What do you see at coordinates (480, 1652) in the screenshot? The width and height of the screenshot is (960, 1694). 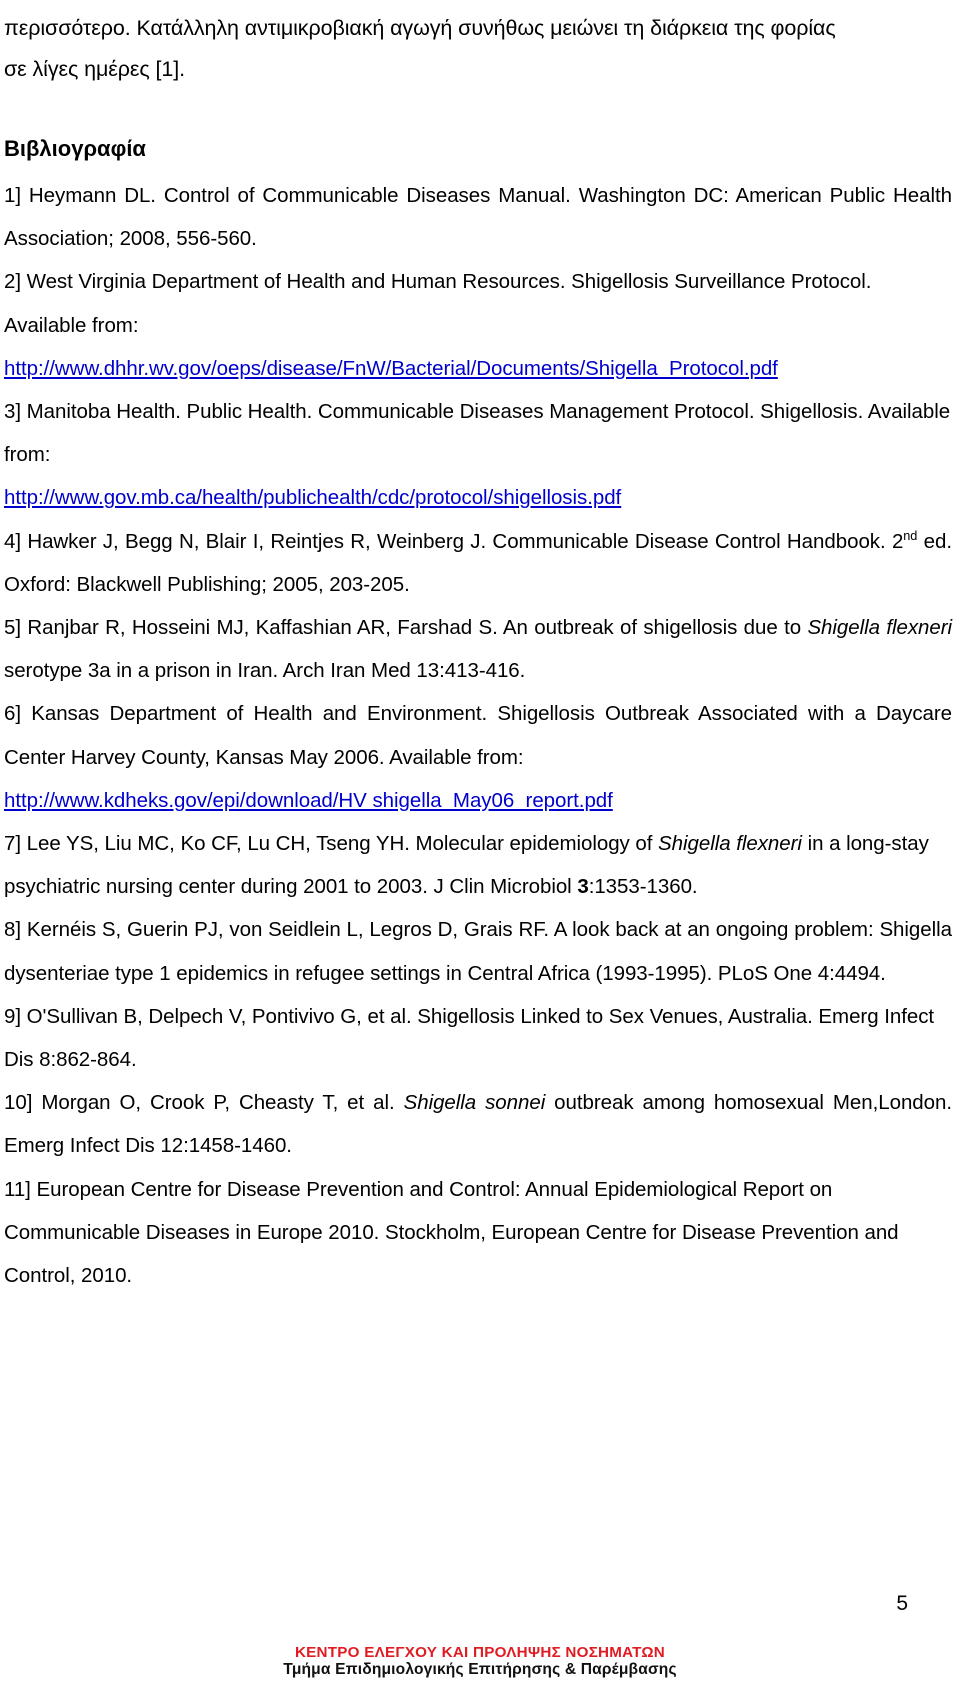 I see `footer-organization: ΚΕΝΤΡΟ ΕΛΕΓΧΟΥ ΚΑΙ ΠΡΟΛΗΨΗΣ ΝΟΣΗΜΑΤΩΝ` at bounding box center [480, 1652].